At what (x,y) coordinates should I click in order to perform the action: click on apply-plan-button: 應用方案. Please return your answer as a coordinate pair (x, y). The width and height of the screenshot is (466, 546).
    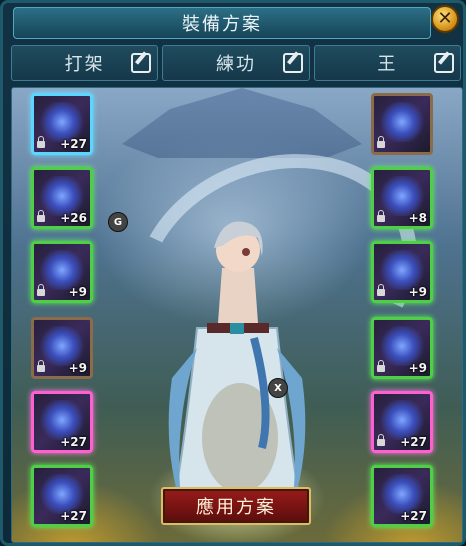
    Looking at the image, I should click on (236, 506).